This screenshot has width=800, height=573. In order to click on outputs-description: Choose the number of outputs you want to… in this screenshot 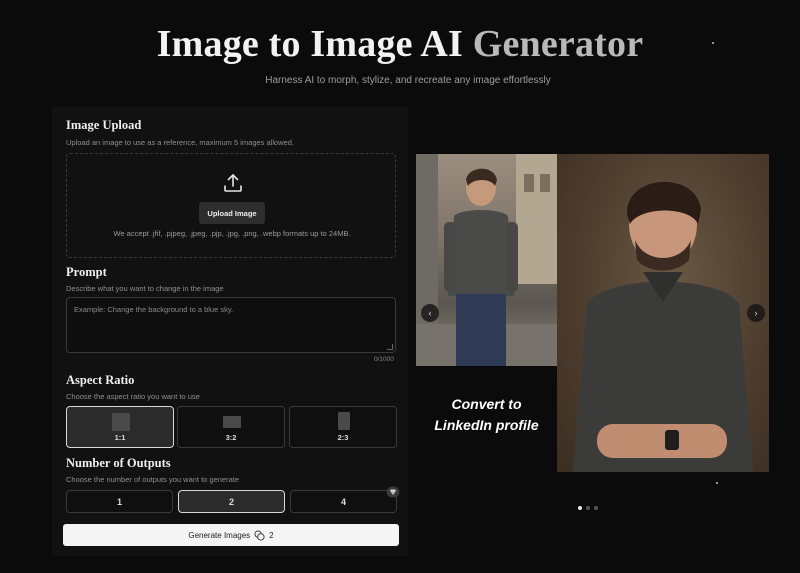, I will do `click(153, 479)`.